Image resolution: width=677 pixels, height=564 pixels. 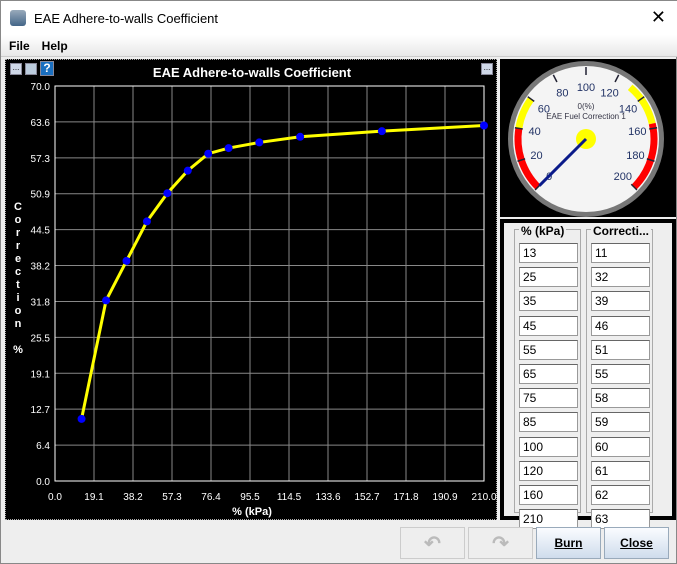 I want to click on correction-cell: 51, so click(x=620, y=349).